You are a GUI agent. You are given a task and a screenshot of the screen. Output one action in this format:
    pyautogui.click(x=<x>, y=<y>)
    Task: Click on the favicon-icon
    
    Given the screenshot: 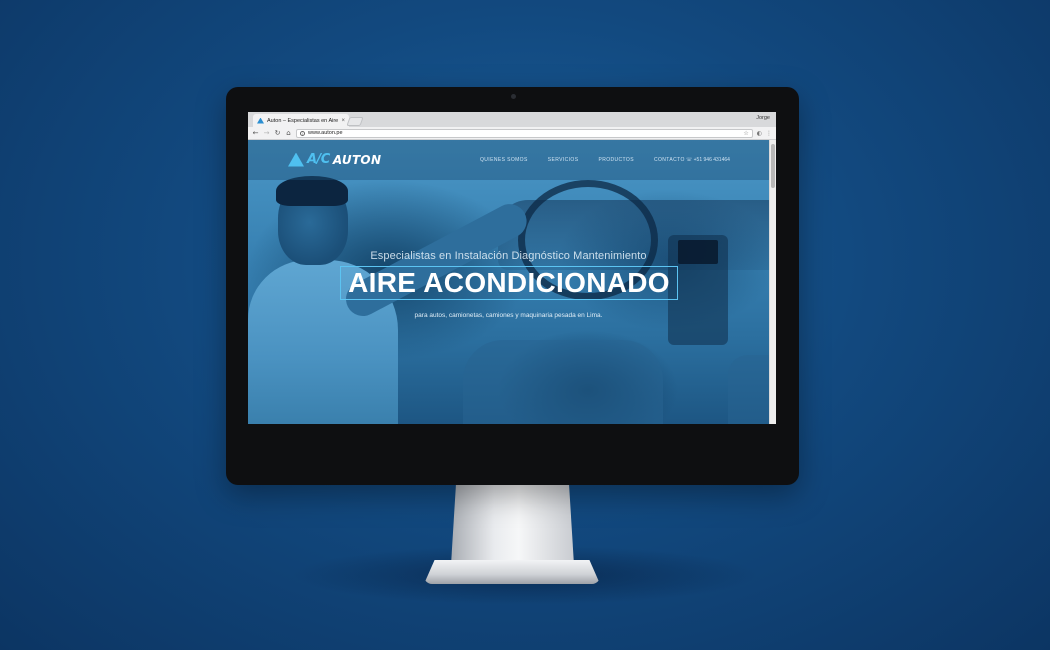 What is the action you would take?
    pyautogui.click(x=260, y=120)
    